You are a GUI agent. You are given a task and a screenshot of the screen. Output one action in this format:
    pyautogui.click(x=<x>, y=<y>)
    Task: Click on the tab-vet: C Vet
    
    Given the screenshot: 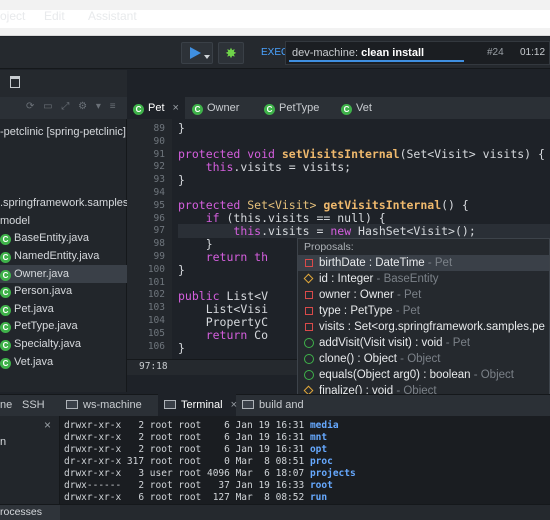 What is the action you would take?
    pyautogui.click(x=366, y=108)
    